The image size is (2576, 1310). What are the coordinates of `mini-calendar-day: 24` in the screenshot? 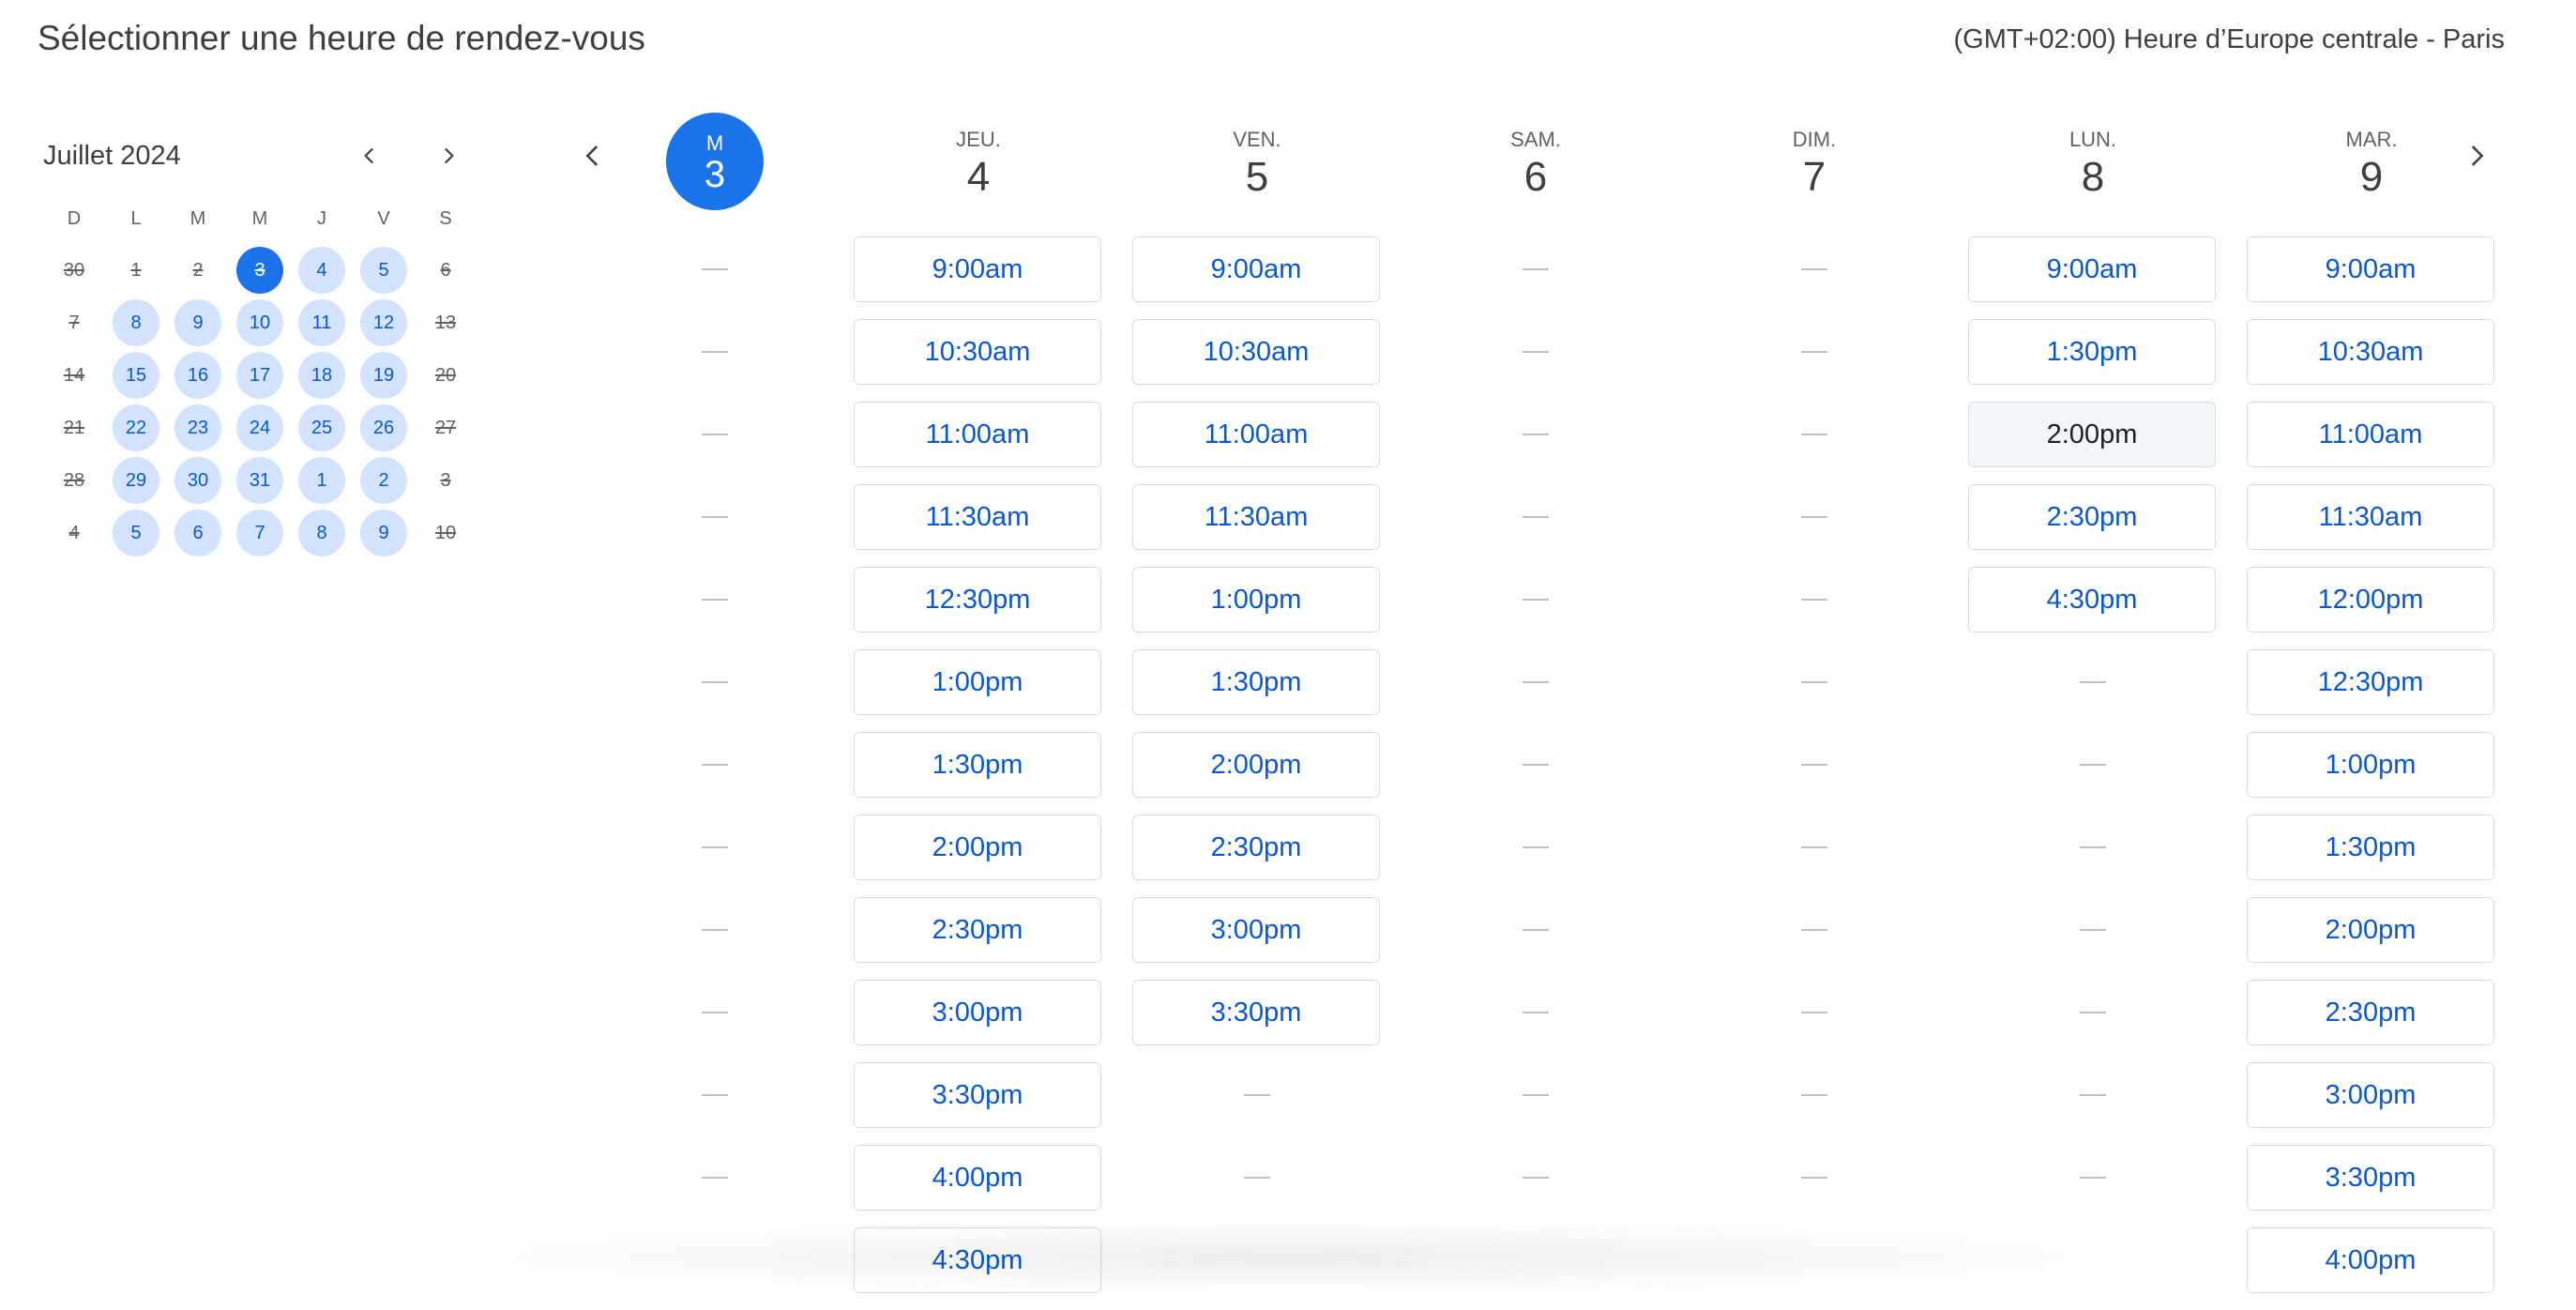 It's located at (260, 428).